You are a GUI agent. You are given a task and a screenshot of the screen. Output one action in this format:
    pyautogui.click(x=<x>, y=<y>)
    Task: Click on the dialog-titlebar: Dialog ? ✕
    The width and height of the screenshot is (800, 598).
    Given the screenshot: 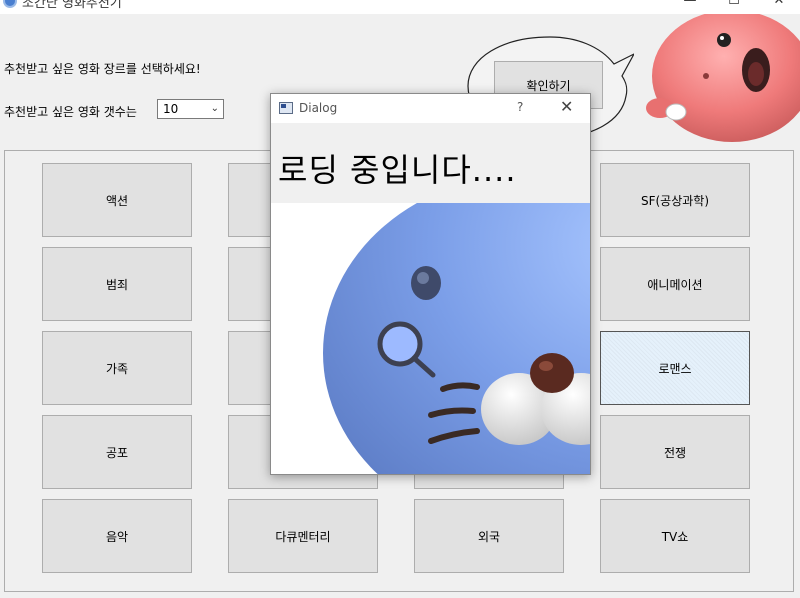 What is the action you would take?
    pyautogui.click(x=430, y=108)
    